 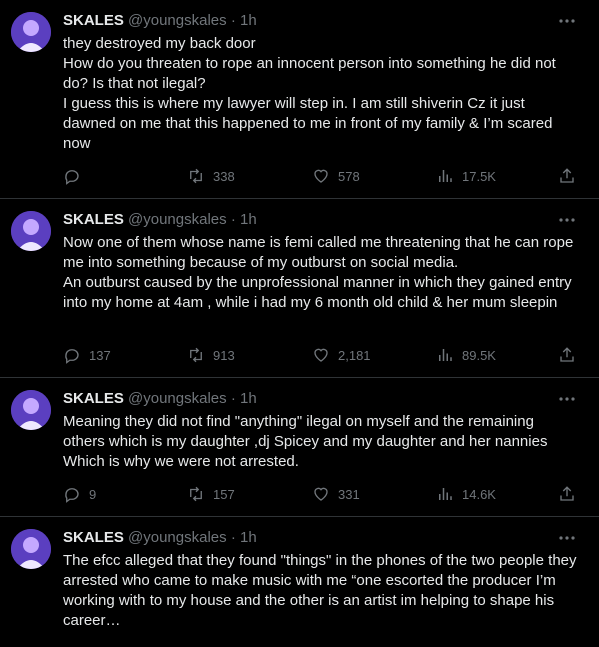 I want to click on like-button: 578, so click(x=336, y=176).